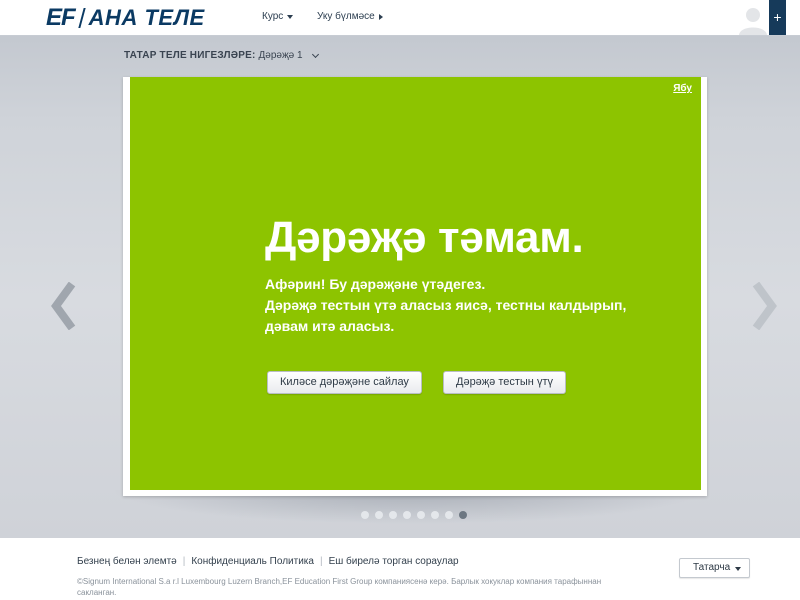  I want to click on caret-right-icon, so click(380, 16).